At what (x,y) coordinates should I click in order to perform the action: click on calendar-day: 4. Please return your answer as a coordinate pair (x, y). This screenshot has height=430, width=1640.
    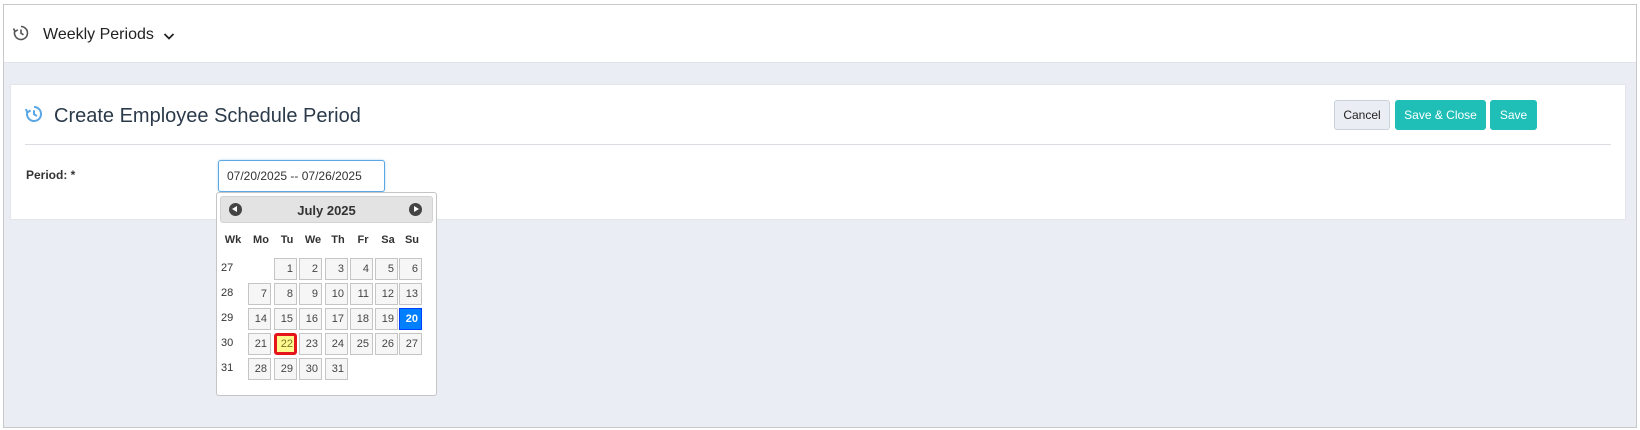
    Looking at the image, I should click on (361, 269).